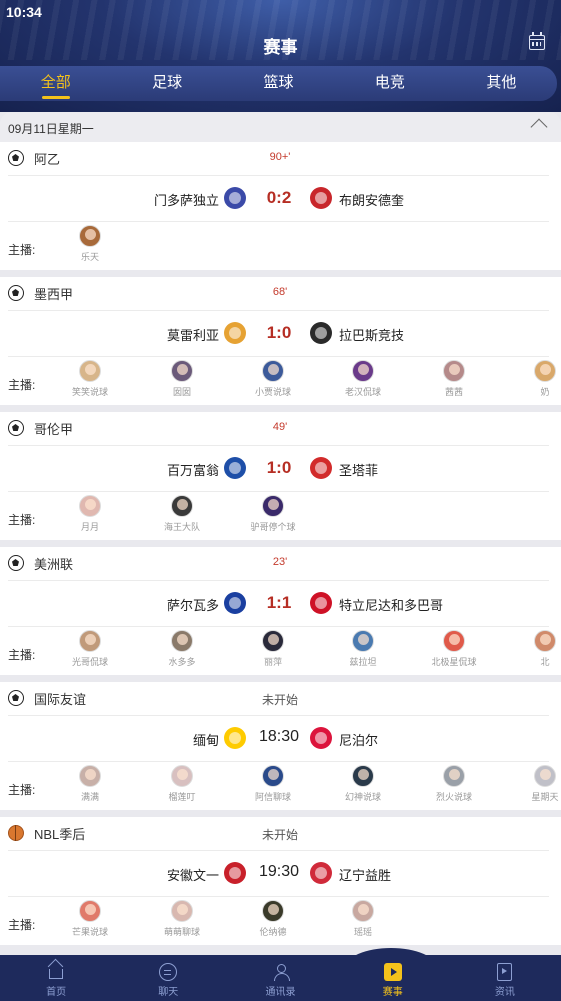 This screenshot has height=1001, width=561. Describe the element at coordinates (539, 127) in the screenshot. I see `chevron-up-icon` at that location.